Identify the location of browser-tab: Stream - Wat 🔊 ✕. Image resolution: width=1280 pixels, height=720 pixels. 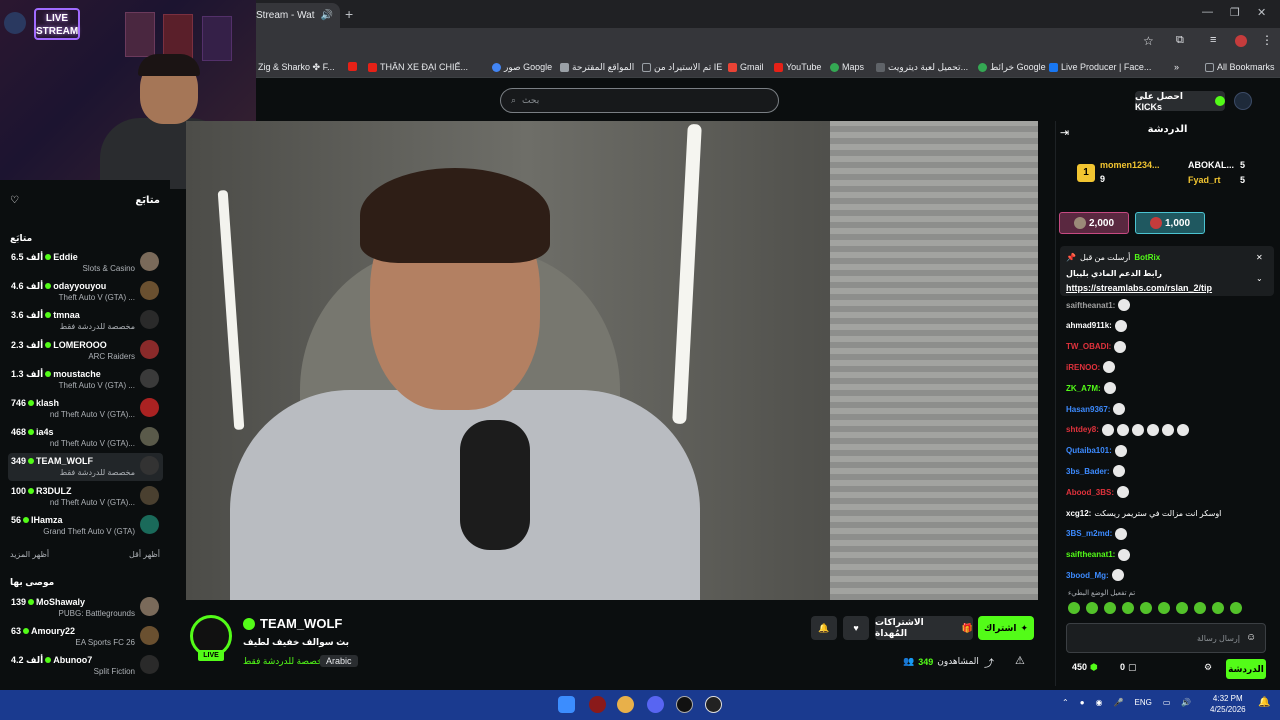
(294, 15).